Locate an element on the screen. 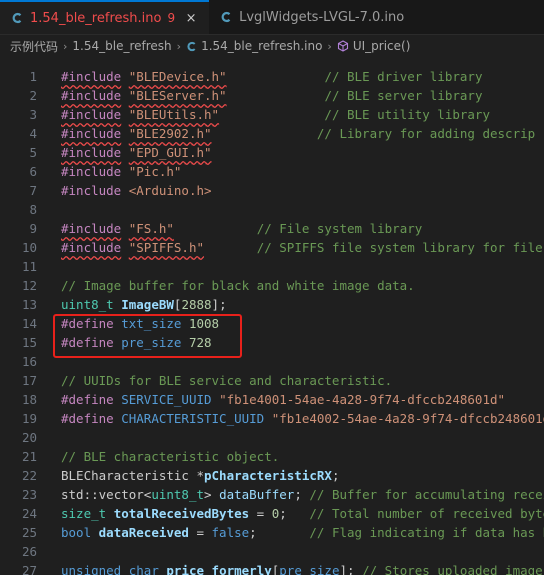 This screenshot has width=544, height=575. code-token: = is located at coordinates (260, 513).